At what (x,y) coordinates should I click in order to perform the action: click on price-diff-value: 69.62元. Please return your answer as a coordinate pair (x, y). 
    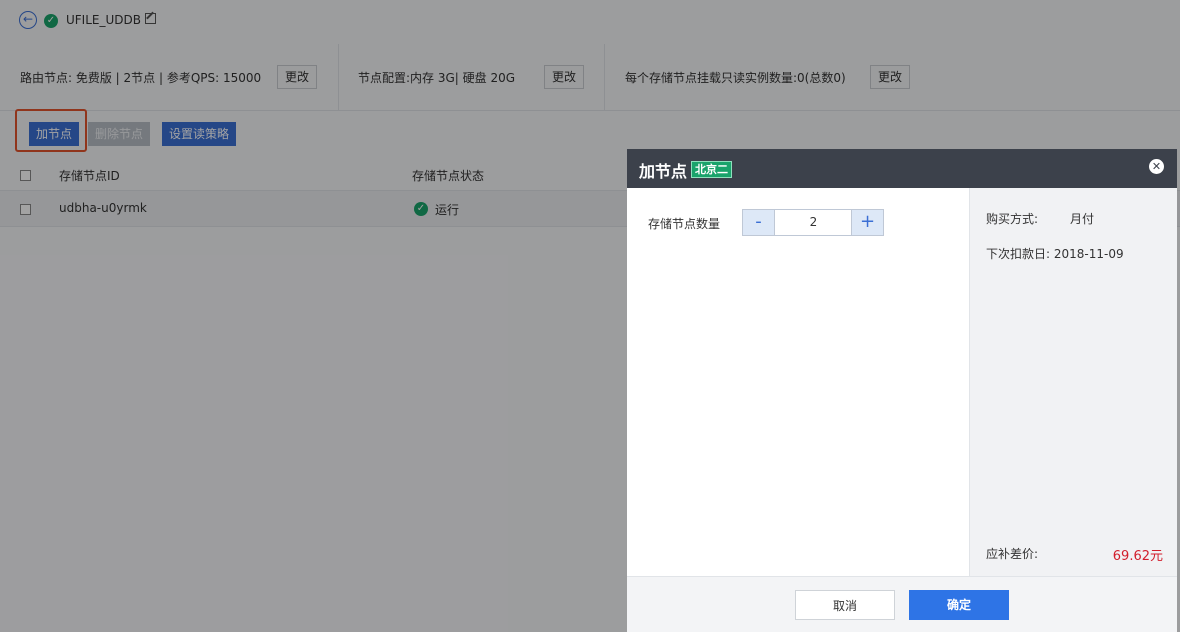
    Looking at the image, I should click on (1137, 556).